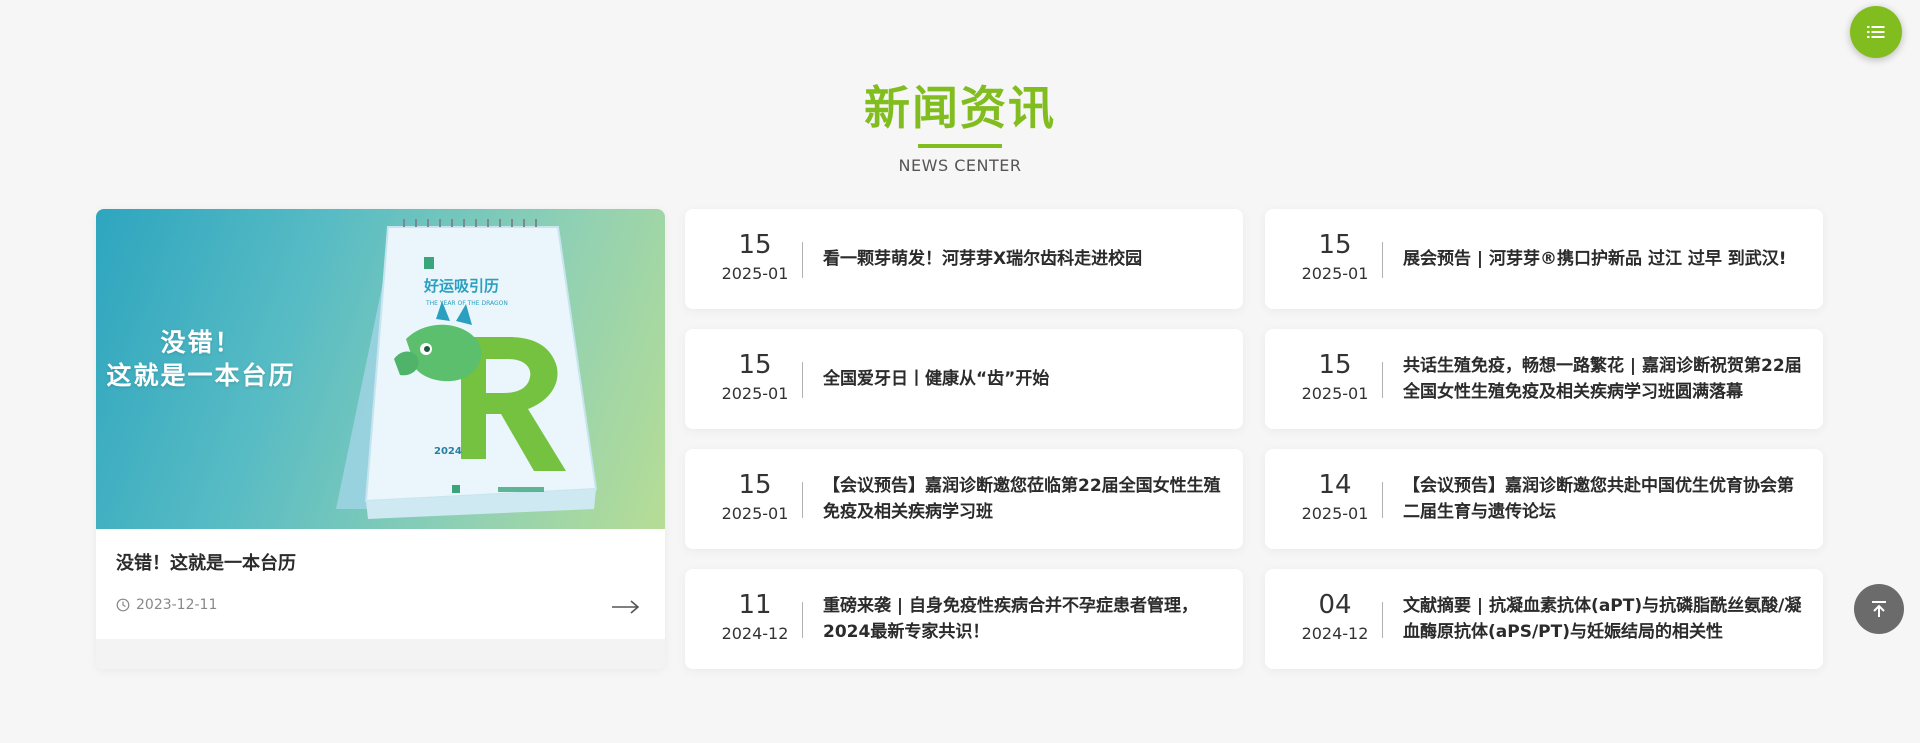 Image resolution: width=1920 pixels, height=743 pixels. What do you see at coordinates (206, 562) in the screenshot?
I see `featured-title: 没错！这就是一本台历` at bounding box center [206, 562].